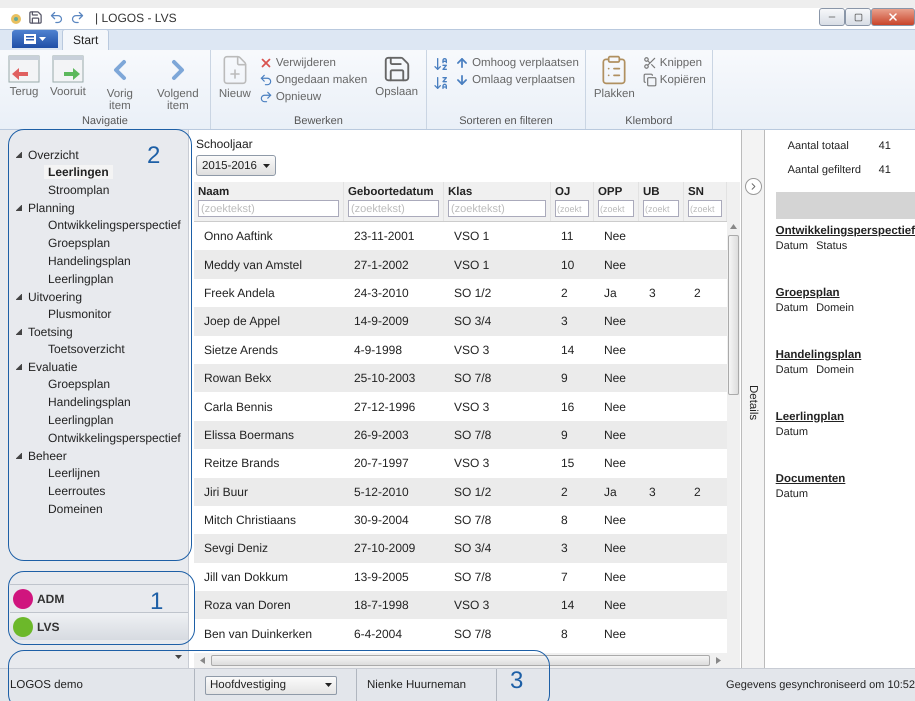 The width and height of the screenshot is (915, 701). I want to click on column-header: Geboortedatum, so click(393, 192).